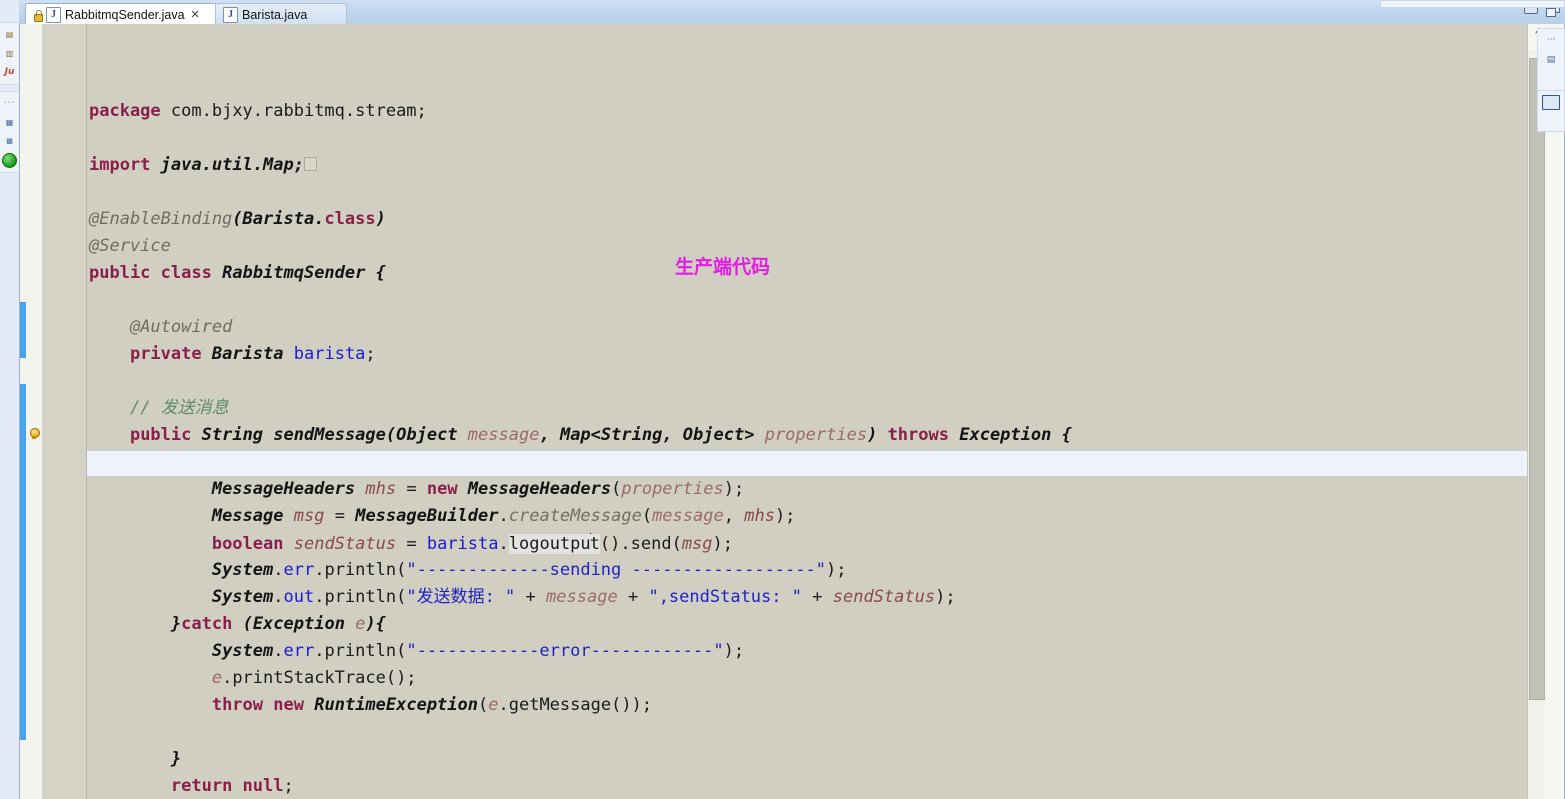 The width and height of the screenshot is (1565, 799). Describe the element at coordinates (9, 160) in the screenshot. I see `progress-icon` at that location.